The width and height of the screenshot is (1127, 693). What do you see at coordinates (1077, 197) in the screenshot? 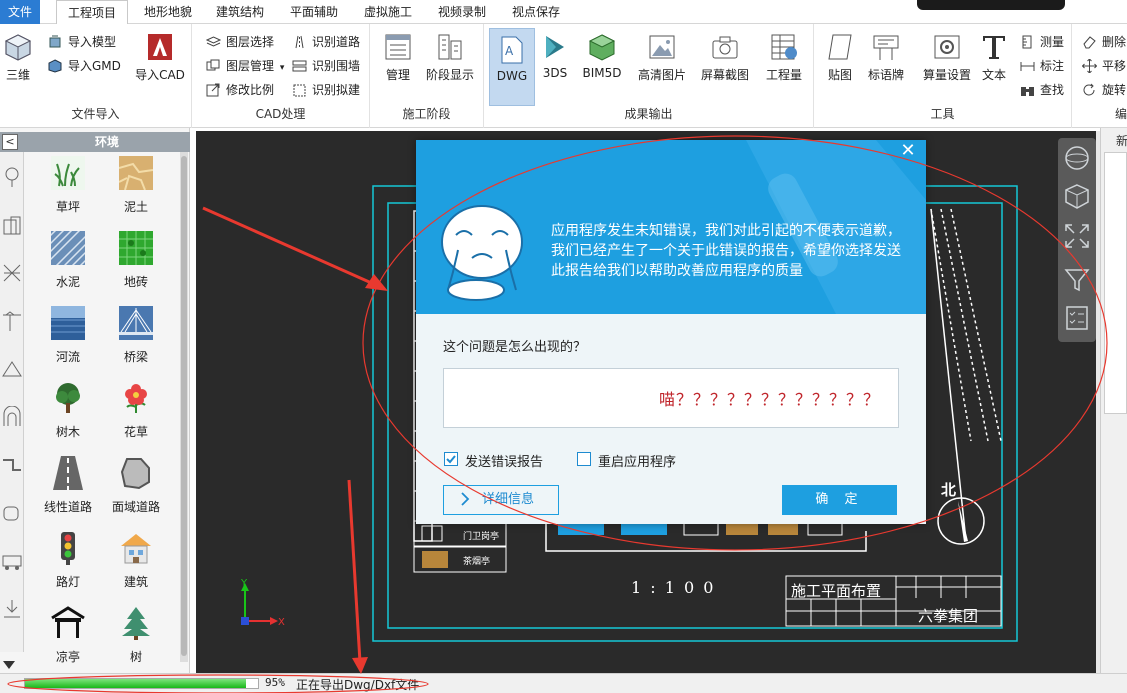
I see `cube-view-icon` at bounding box center [1077, 197].